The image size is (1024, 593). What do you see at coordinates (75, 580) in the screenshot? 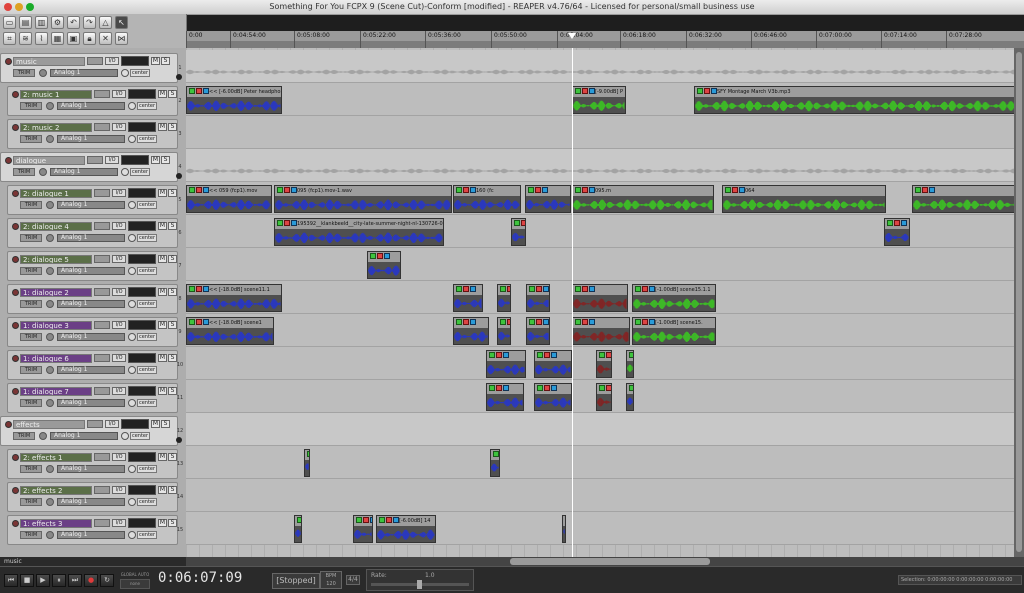
I see `go-to-end-icon: ⏭` at bounding box center [75, 580].